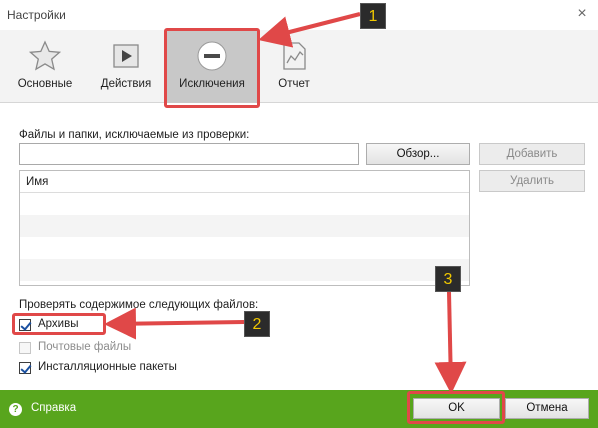 The width and height of the screenshot is (598, 428). I want to click on callout-badge-1: 1, so click(373, 16).